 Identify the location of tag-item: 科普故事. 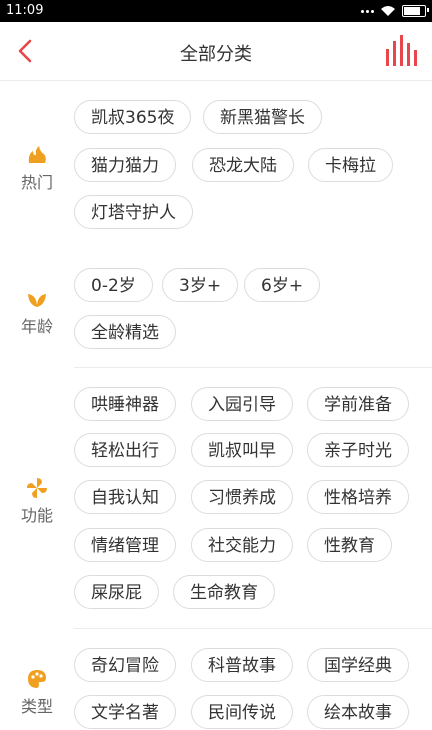
(242, 665).